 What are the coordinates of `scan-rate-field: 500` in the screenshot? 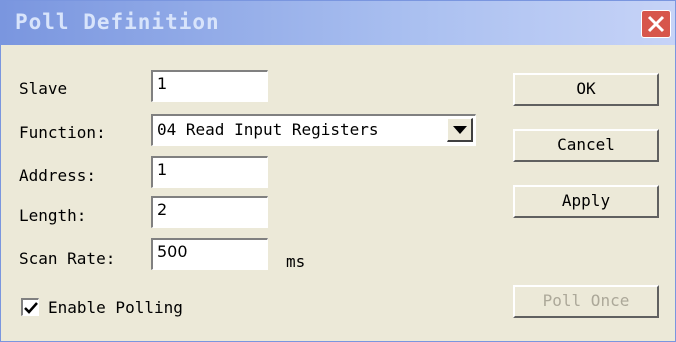 It's located at (209, 254).